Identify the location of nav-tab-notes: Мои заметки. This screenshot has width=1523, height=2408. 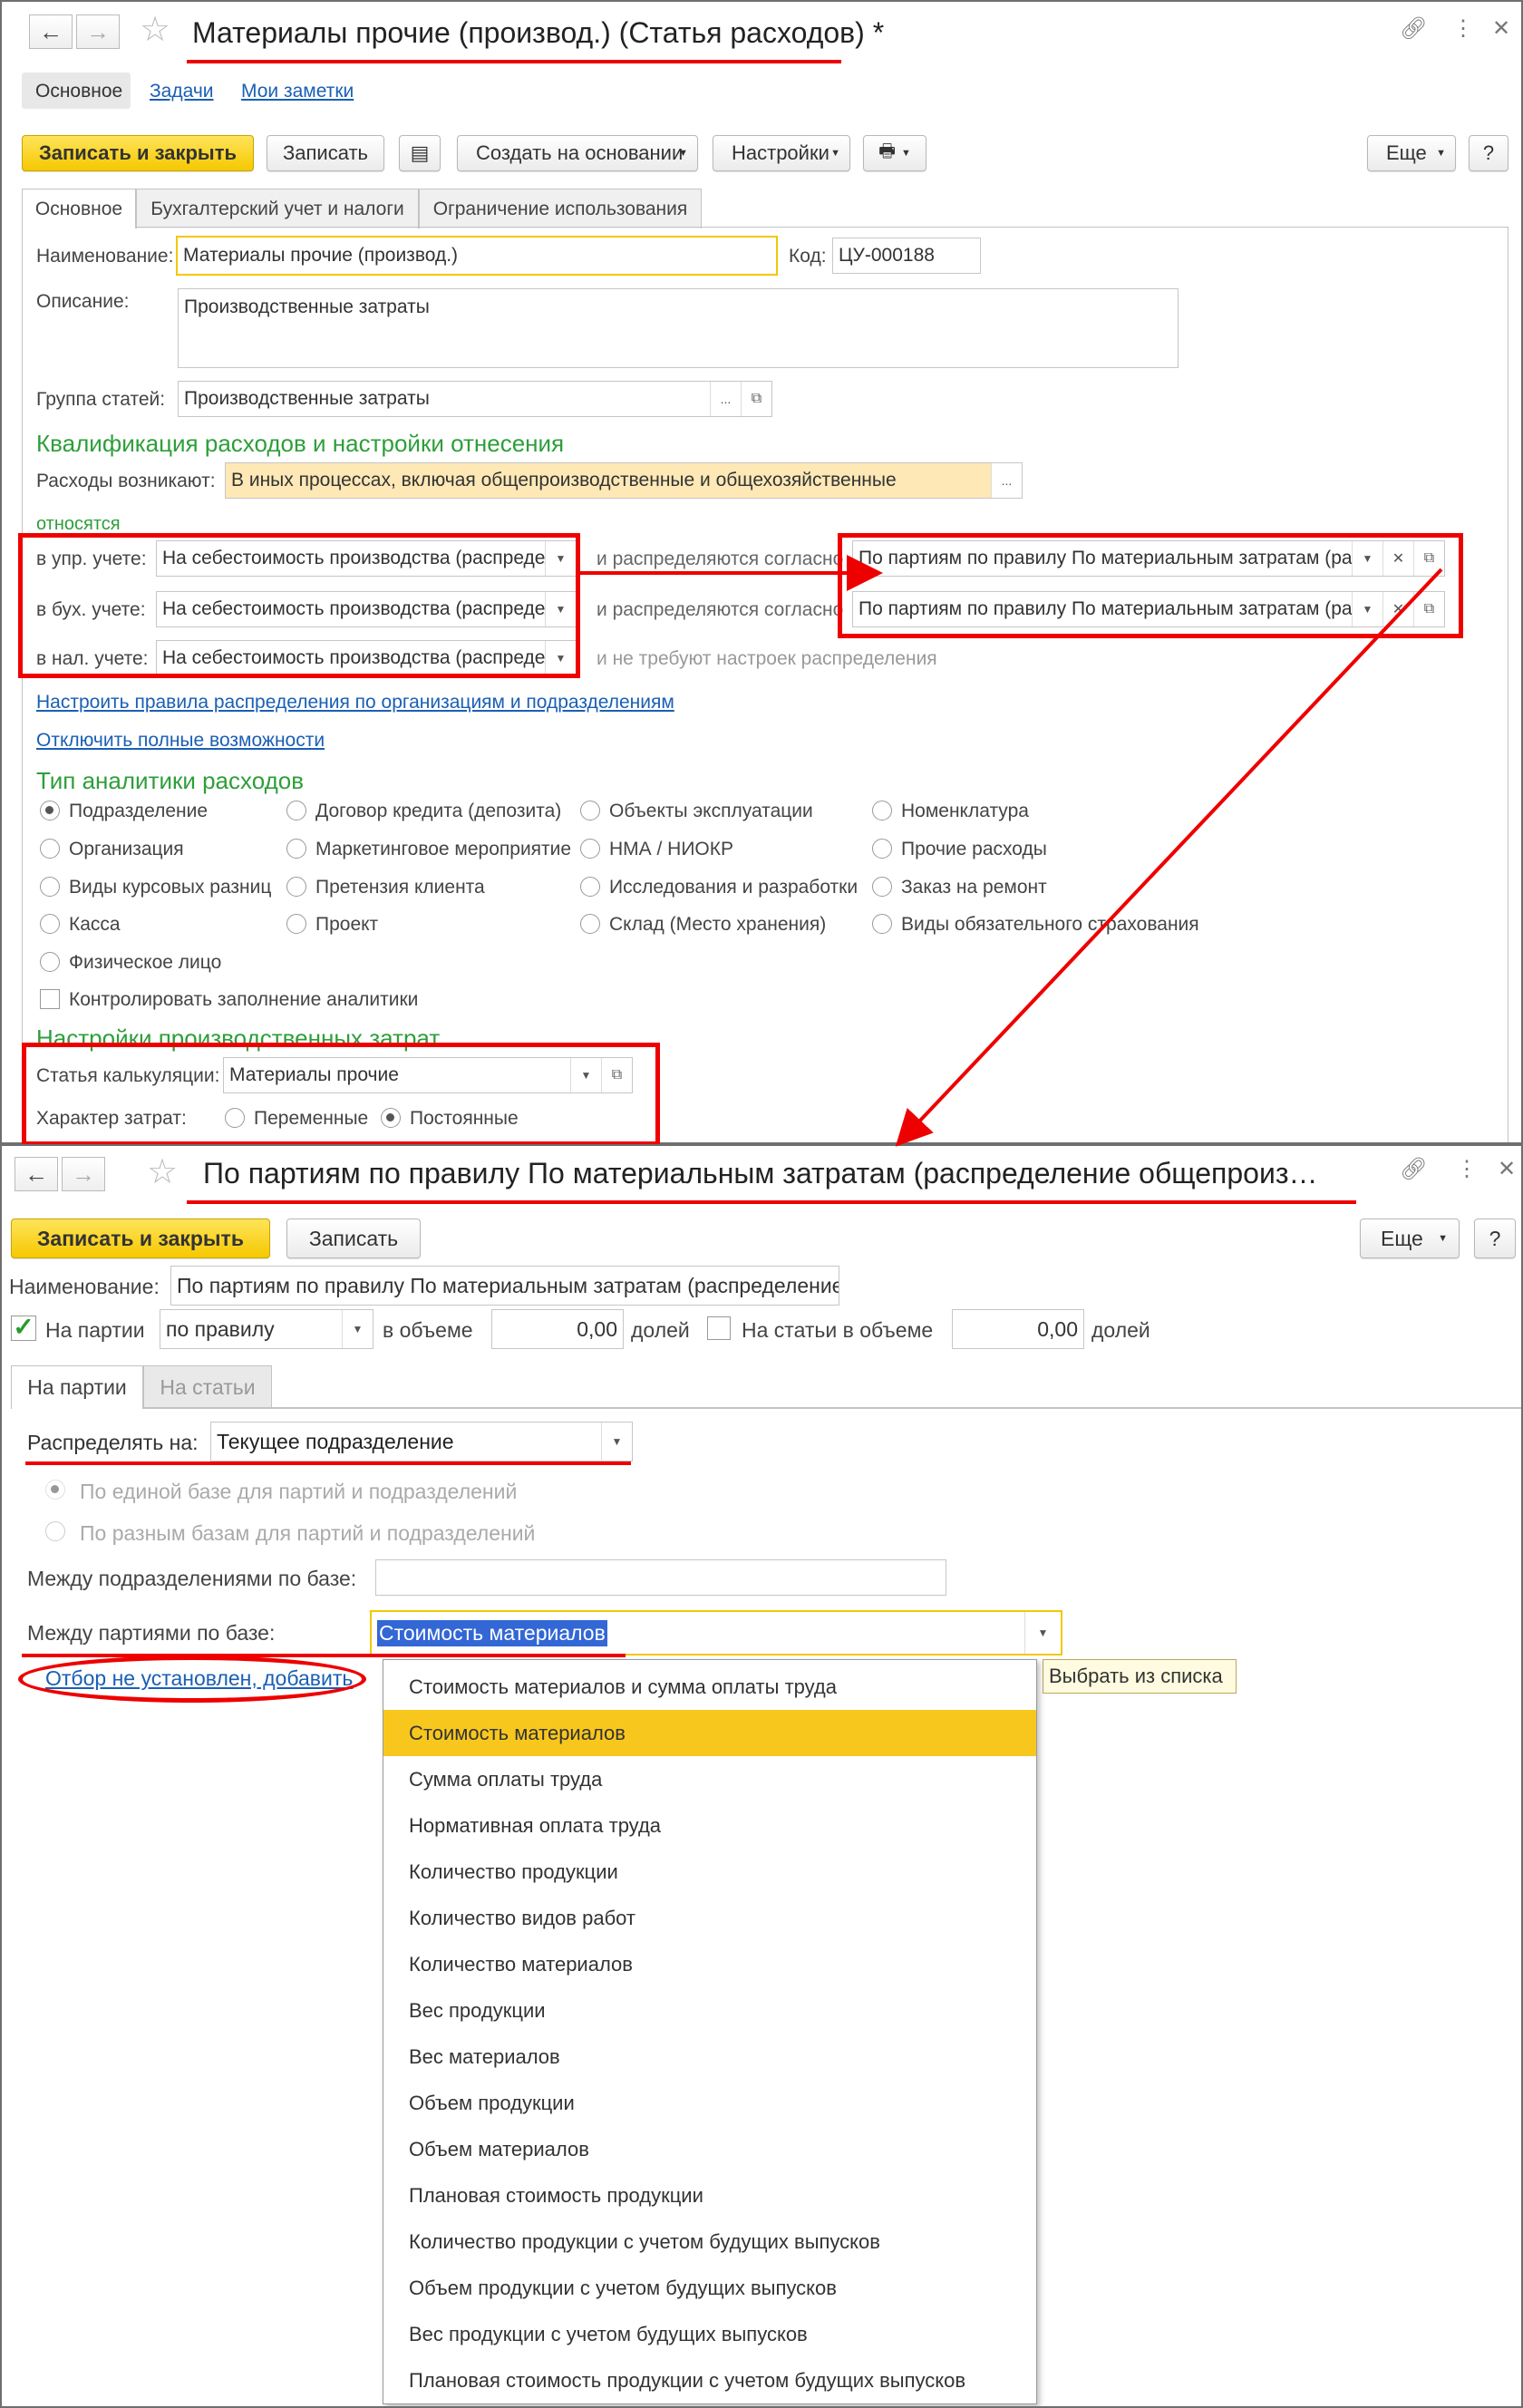
(297, 91).